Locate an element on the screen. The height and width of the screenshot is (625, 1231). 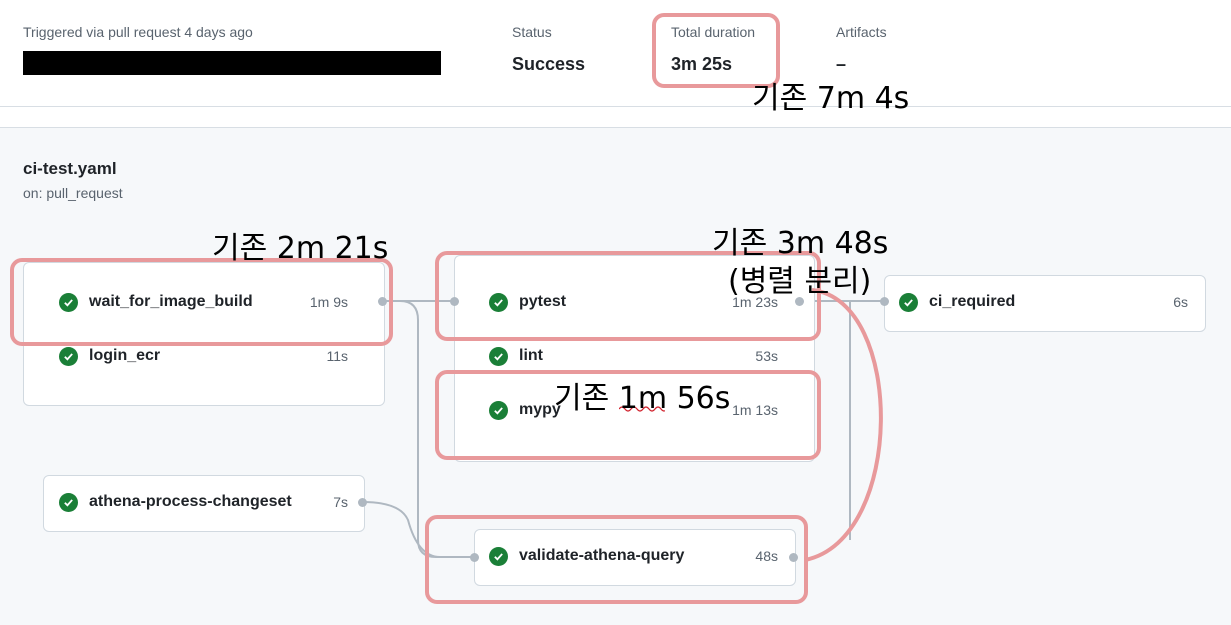
highlight-curve is located at coordinates (843, 425).